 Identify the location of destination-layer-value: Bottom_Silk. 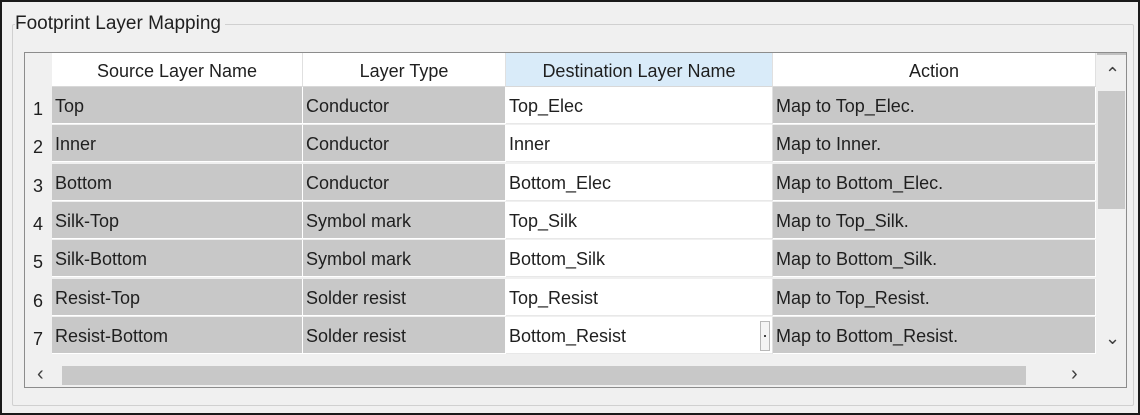
(557, 259).